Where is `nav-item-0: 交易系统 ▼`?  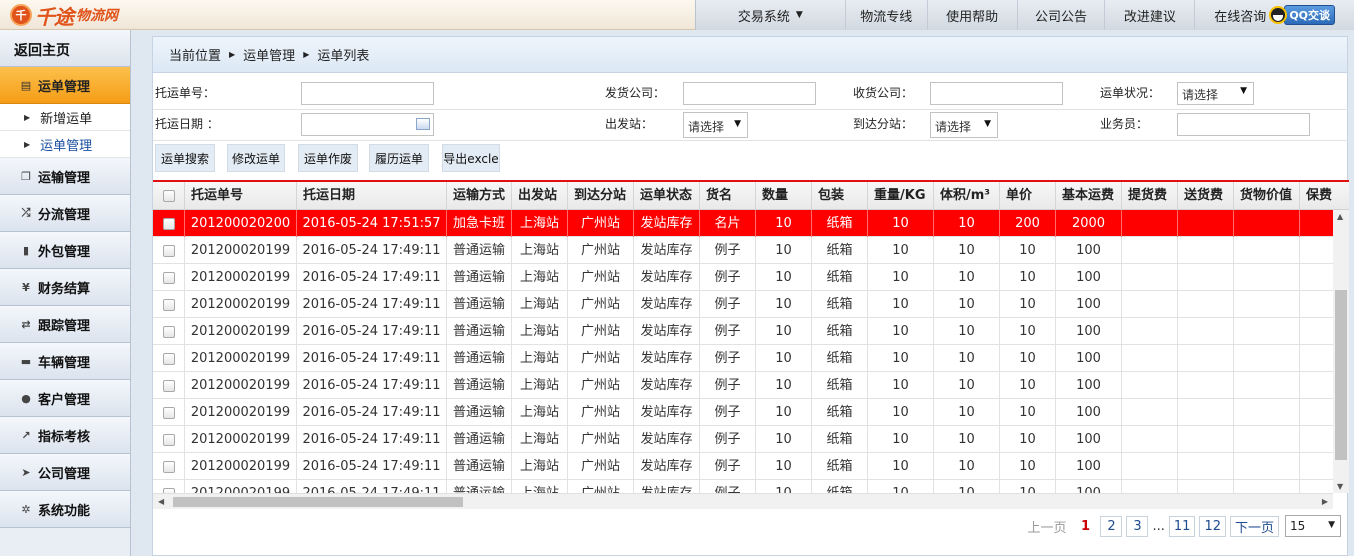 nav-item-0: 交易系统 ▼ is located at coordinates (771, 15).